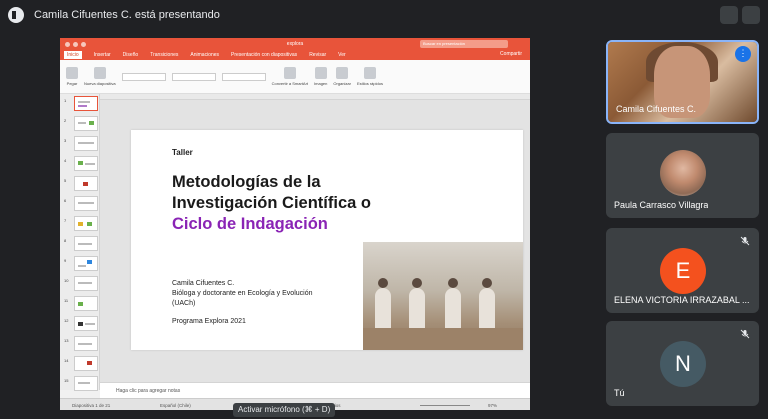  What do you see at coordinates (250, 224) in the screenshot?
I see `slide-title-highlight: Ciclo de Indagación` at bounding box center [250, 224].